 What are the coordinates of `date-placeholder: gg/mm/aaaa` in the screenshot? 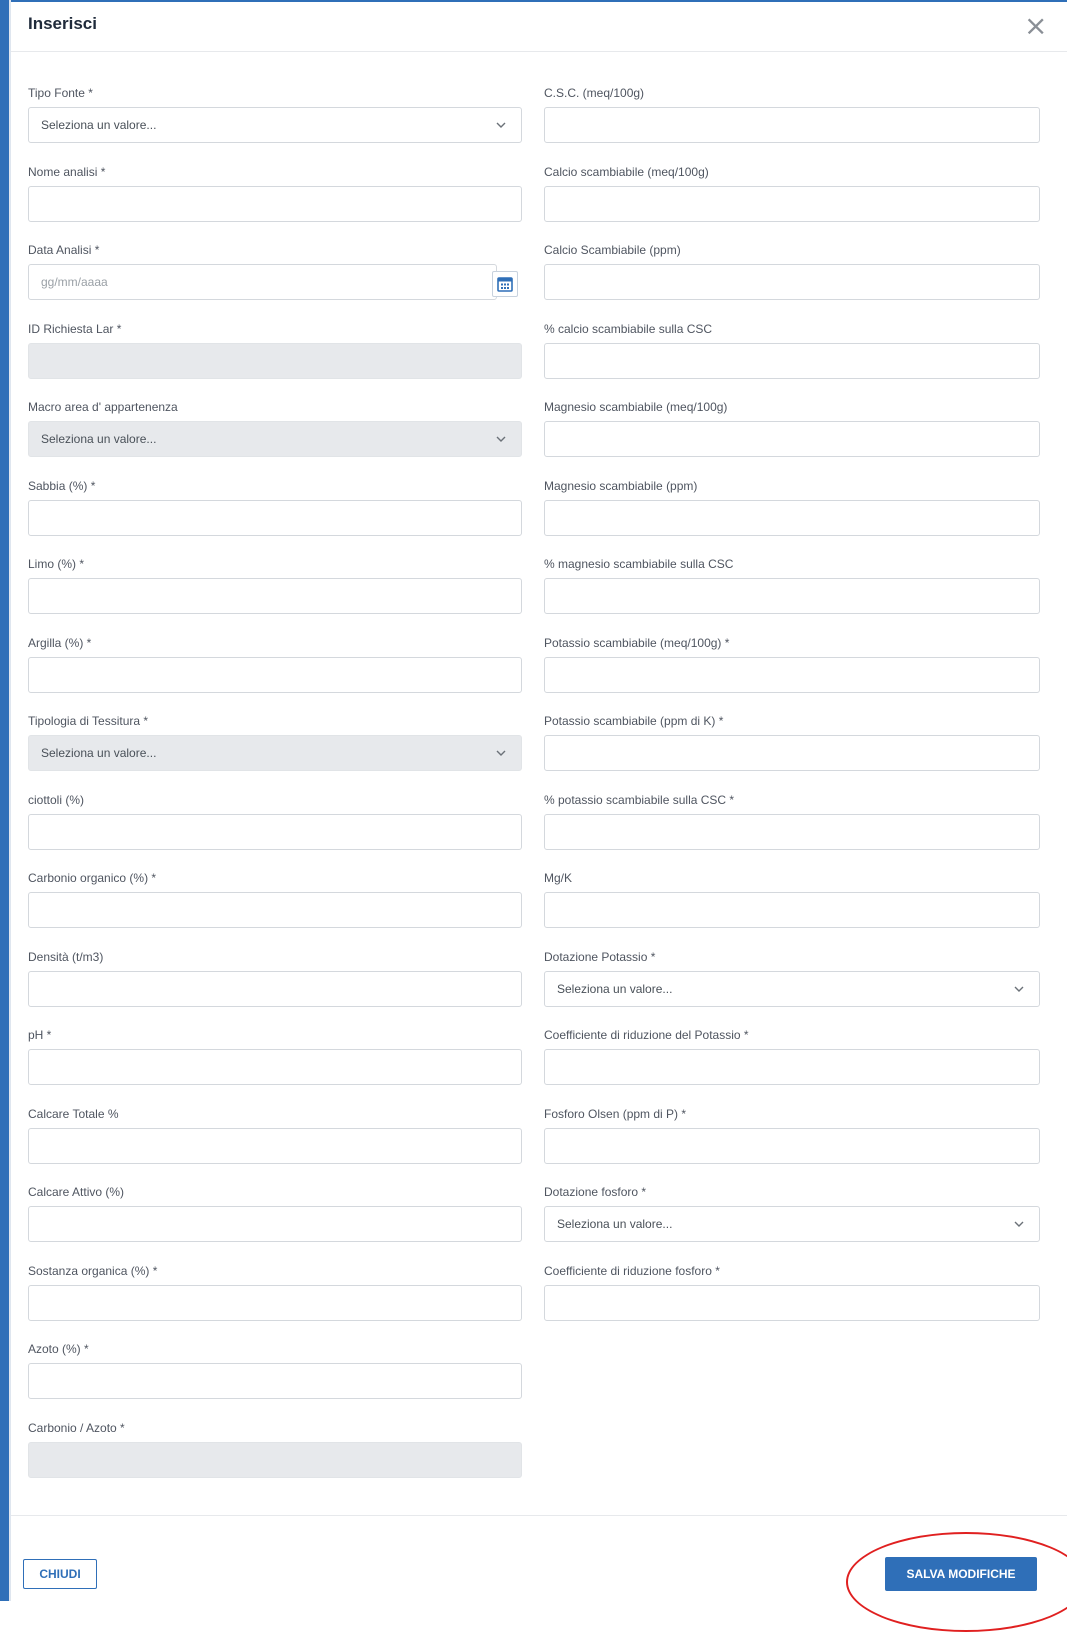 It's located at (74, 282).